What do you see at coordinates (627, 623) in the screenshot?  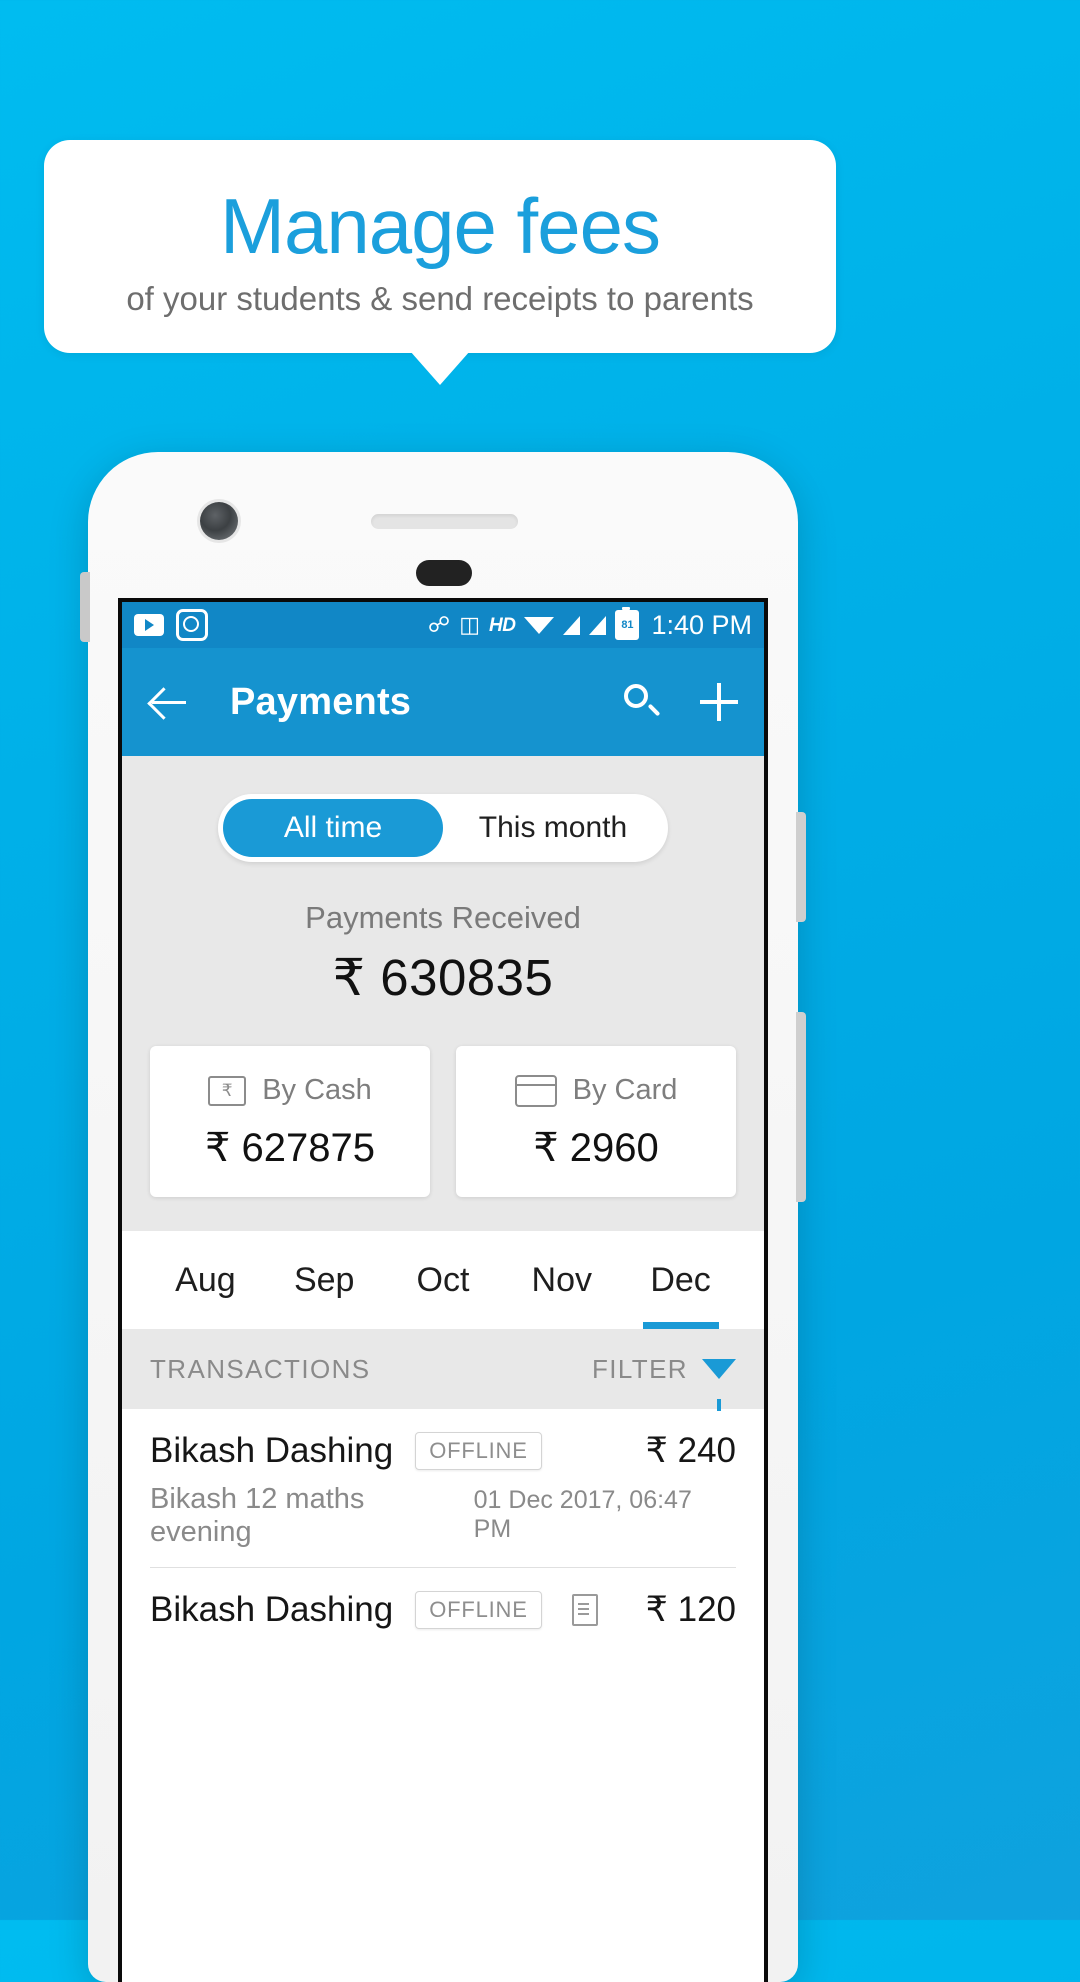 I see `battery-icon: 81` at bounding box center [627, 623].